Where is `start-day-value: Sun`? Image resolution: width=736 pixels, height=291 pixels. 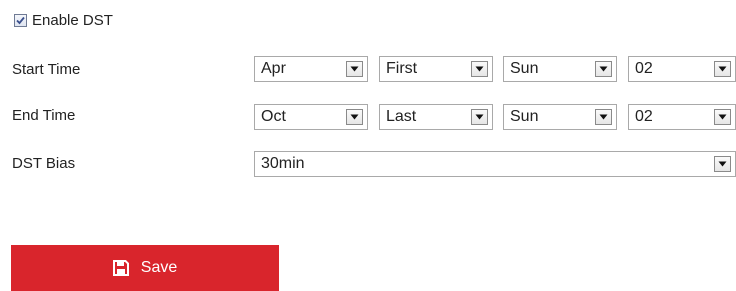
start-day-value: Sun is located at coordinates (524, 68).